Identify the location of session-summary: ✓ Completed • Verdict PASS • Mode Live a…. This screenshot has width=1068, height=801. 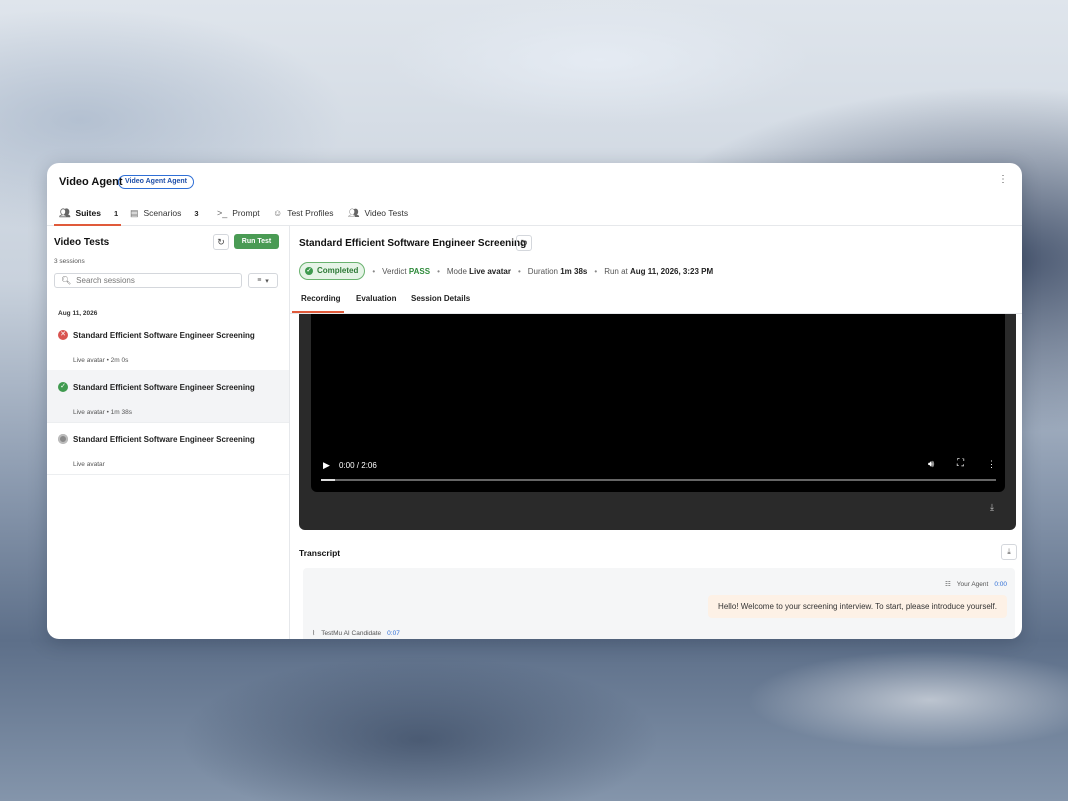
(506, 271).